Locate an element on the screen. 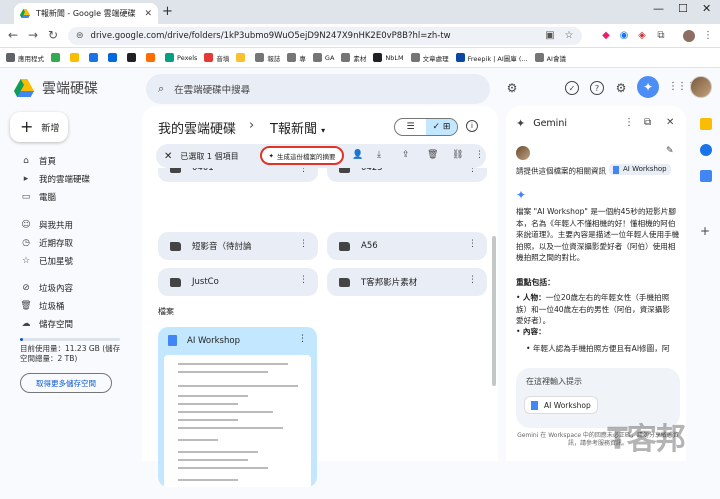 The image size is (720, 499). folder-item: 0401 ⋮ is located at coordinates (238, 175).